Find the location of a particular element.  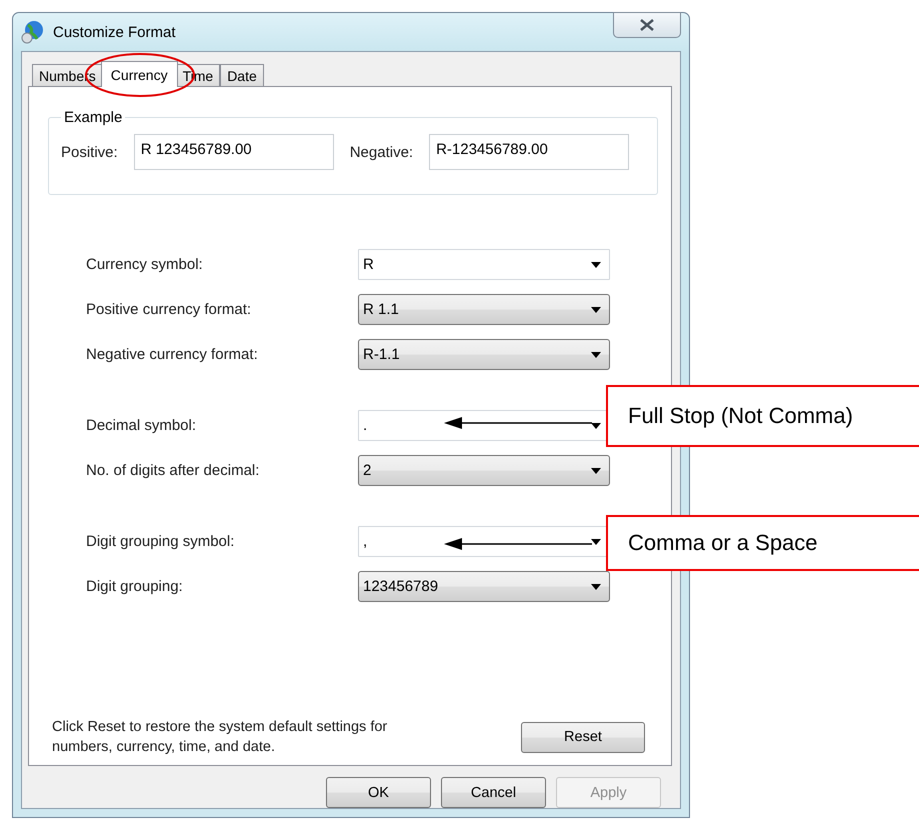

negative-example-field: R-123456789.00 is located at coordinates (529, 152).